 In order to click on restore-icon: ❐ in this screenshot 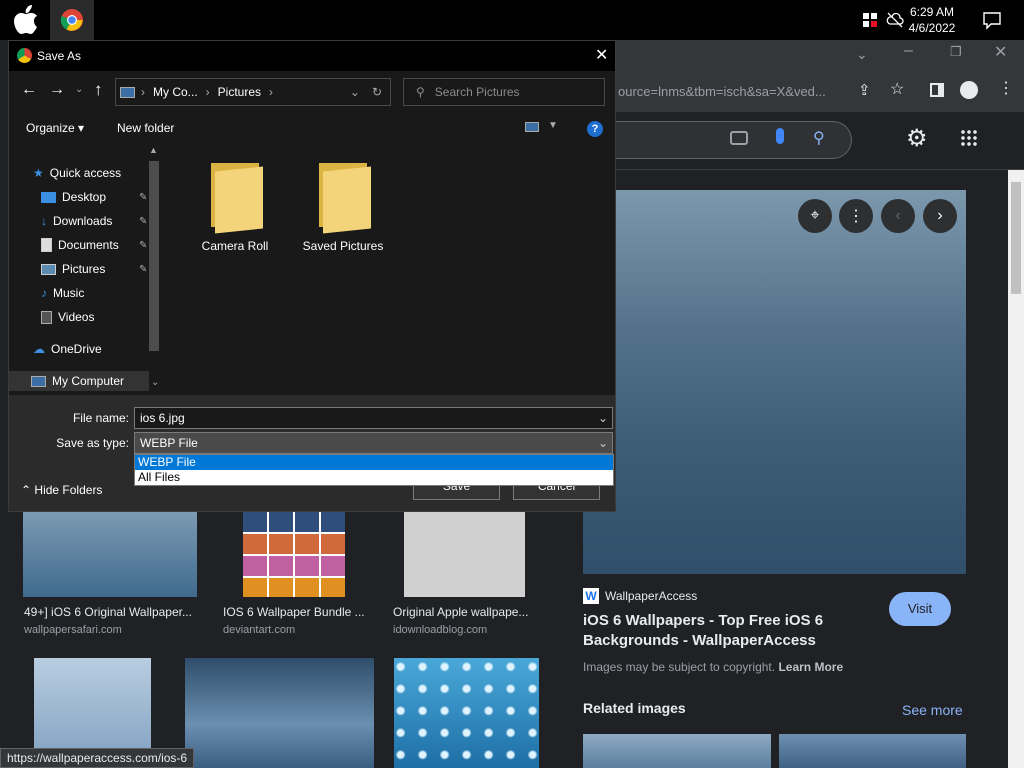, I will do `click(956, 52)`.